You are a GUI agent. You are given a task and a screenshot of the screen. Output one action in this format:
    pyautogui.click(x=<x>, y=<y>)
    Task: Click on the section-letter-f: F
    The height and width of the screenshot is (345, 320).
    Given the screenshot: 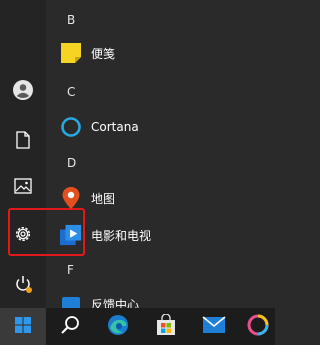 What is the action you would take?
    pyautogui.click(x=70, y=270)
    